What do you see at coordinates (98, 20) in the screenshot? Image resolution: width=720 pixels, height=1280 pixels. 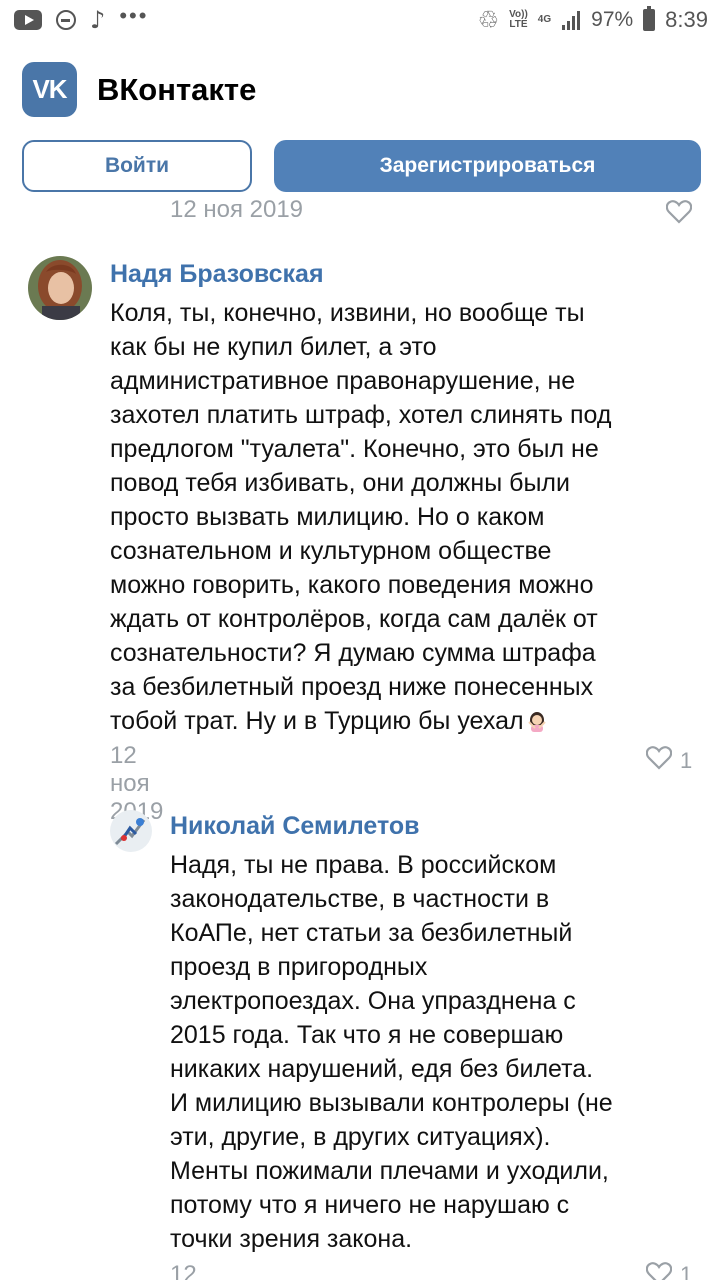 I see `tiktok-icon: ♪` at bounding box center [98, 20].